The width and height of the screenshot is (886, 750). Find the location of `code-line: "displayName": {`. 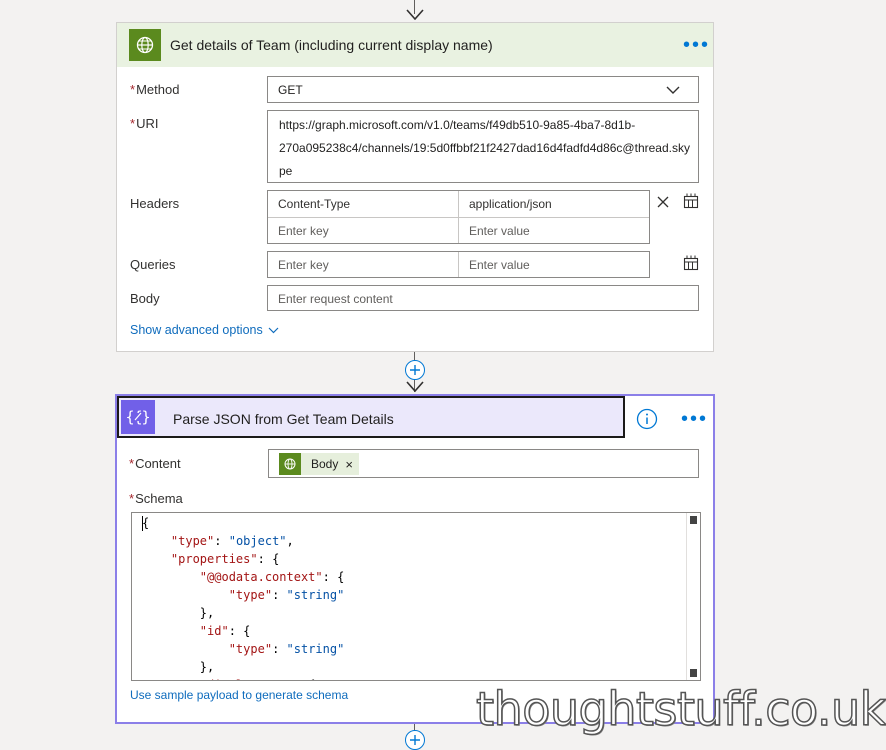

code-line: "displayName": { is located at coordinates (229, 679).